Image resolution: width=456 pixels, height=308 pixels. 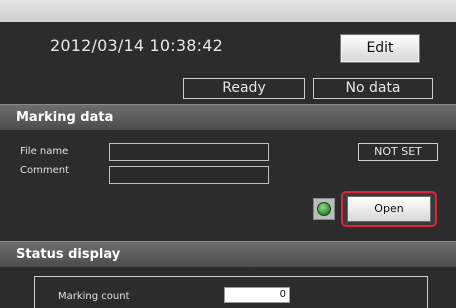 What do you see at coordinates (136, 45) in the screenshot?
I see `datetime-display: 2012/03/14 10:38:42` at bounding box center [136, 45].